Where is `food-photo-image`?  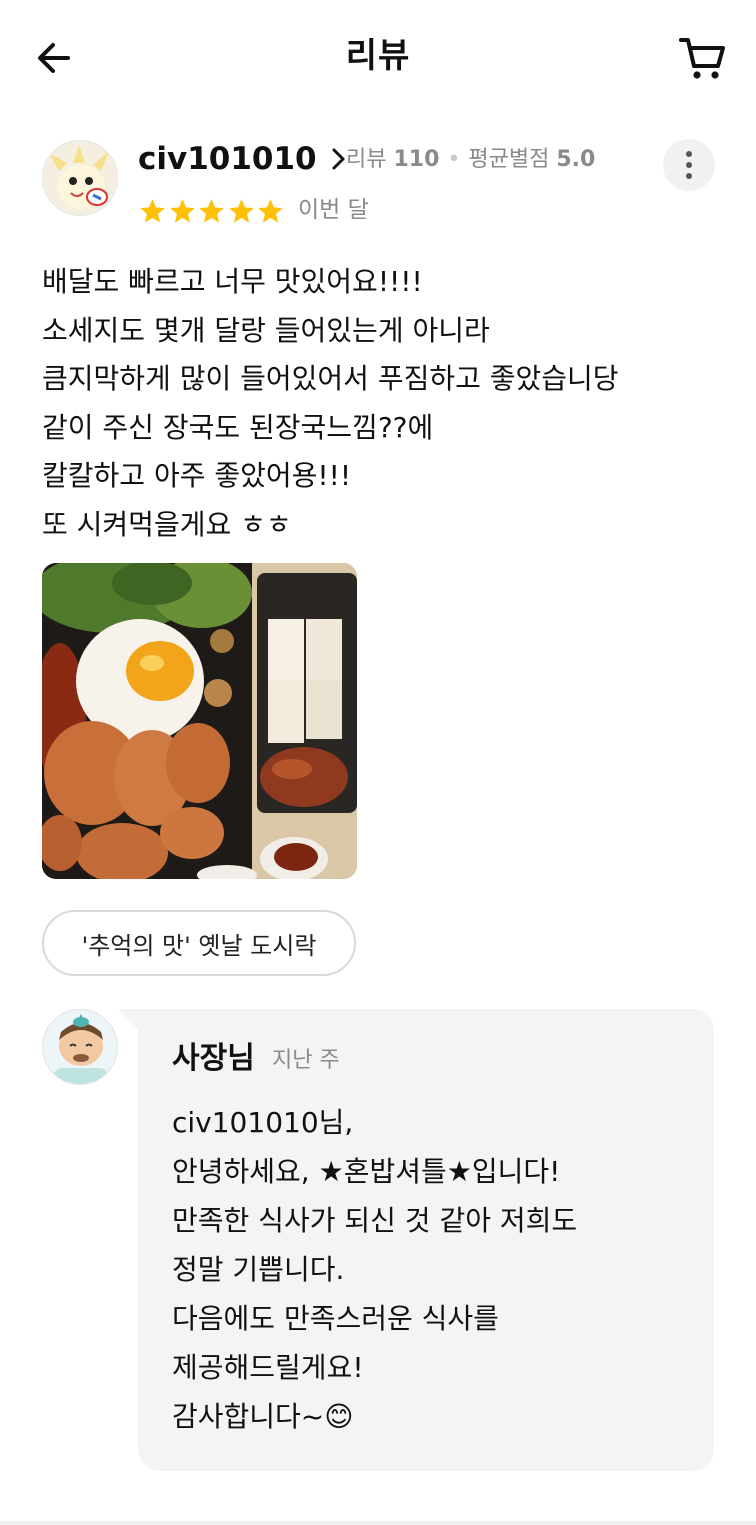 food-photo-image is located at coordinates (199, 721).